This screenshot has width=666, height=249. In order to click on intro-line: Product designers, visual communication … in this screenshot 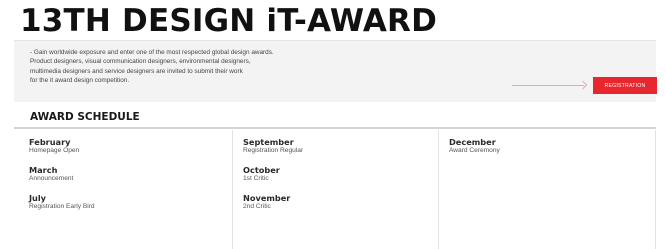, I will do `click(140, 62)`.